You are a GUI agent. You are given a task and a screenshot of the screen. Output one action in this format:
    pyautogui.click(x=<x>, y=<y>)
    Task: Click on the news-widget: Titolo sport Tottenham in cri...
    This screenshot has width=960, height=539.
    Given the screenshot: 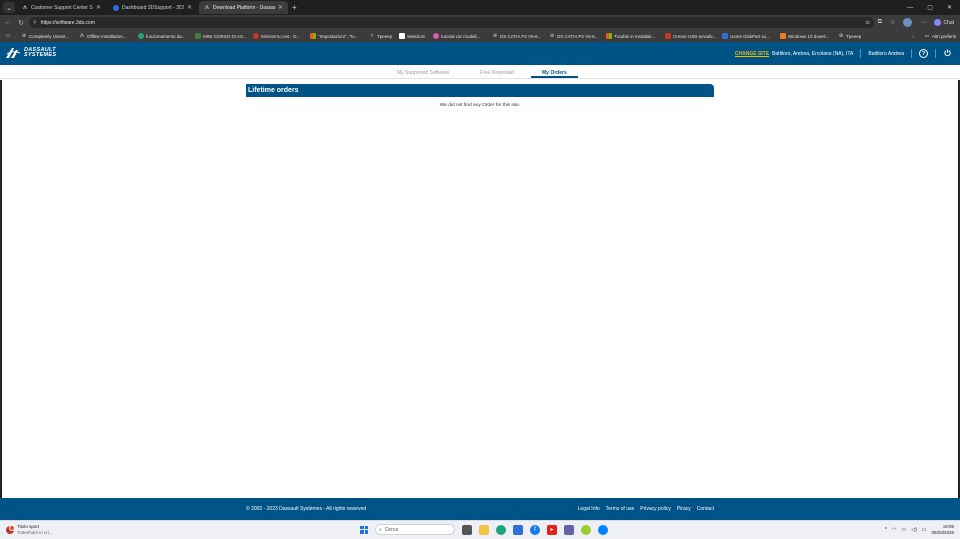 What is the action you would take?
    pyautogui.click(x=29, y=529)
    